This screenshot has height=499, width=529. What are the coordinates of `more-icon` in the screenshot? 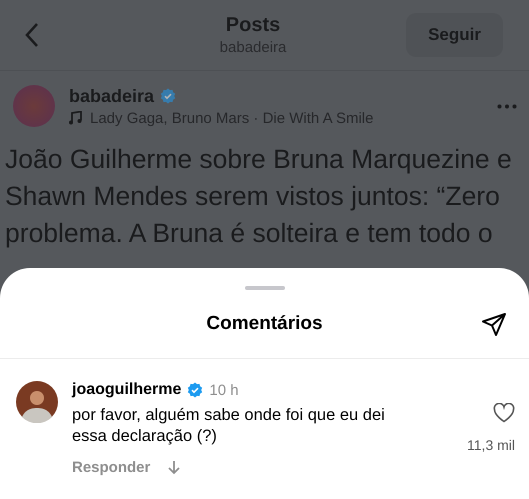 It's located at (507, 106).